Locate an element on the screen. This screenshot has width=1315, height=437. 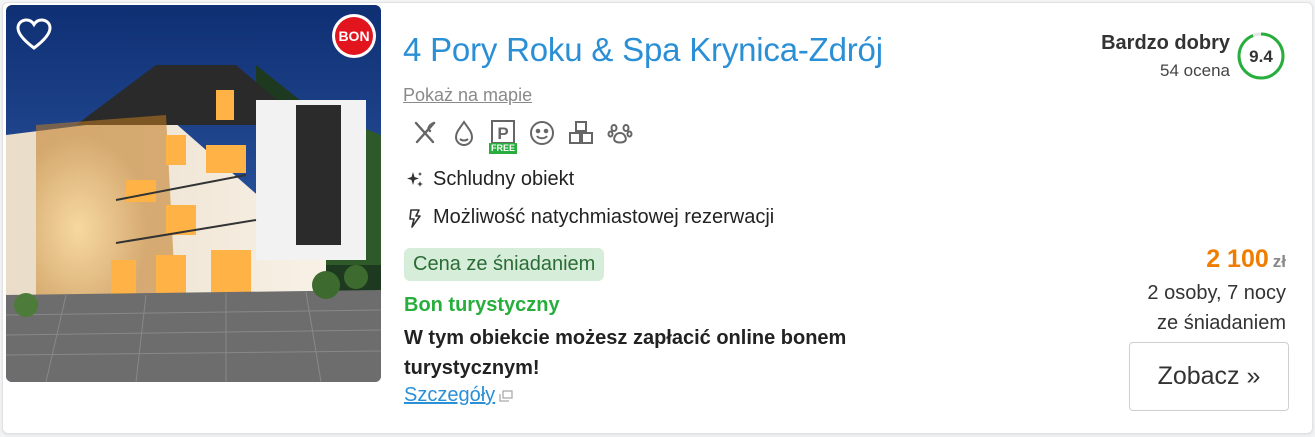
restaurant-icon is located at coordinates (425, 134).